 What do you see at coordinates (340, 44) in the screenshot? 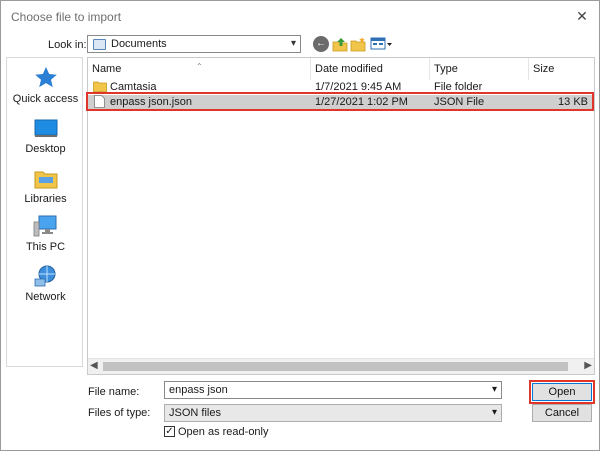
I see `up-folder-icon` at bounding box center [340, 44].